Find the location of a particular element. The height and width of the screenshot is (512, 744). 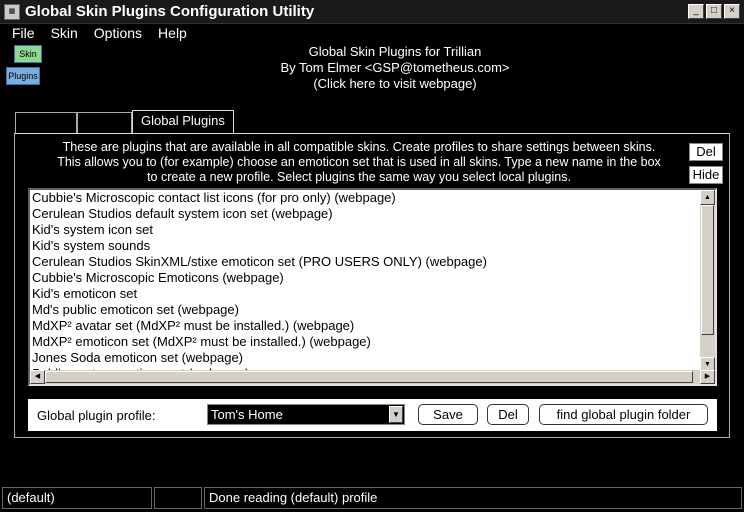

menu-options: Options is located at coordinates (118, 33).